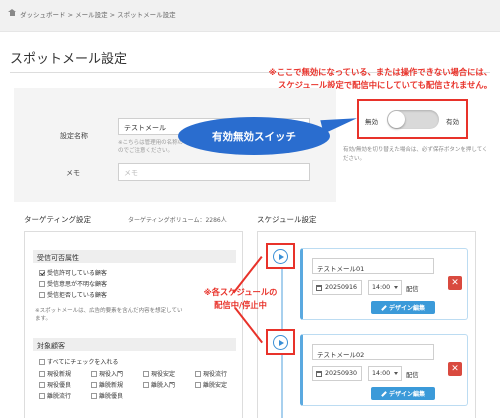 This screenshot has height=418, width=500. What do you see at coordinates (73, 272) in the screenshot?
I see `checkbox-receive-allowed: 受信許可している顧客` at bounding box center [73, 272].